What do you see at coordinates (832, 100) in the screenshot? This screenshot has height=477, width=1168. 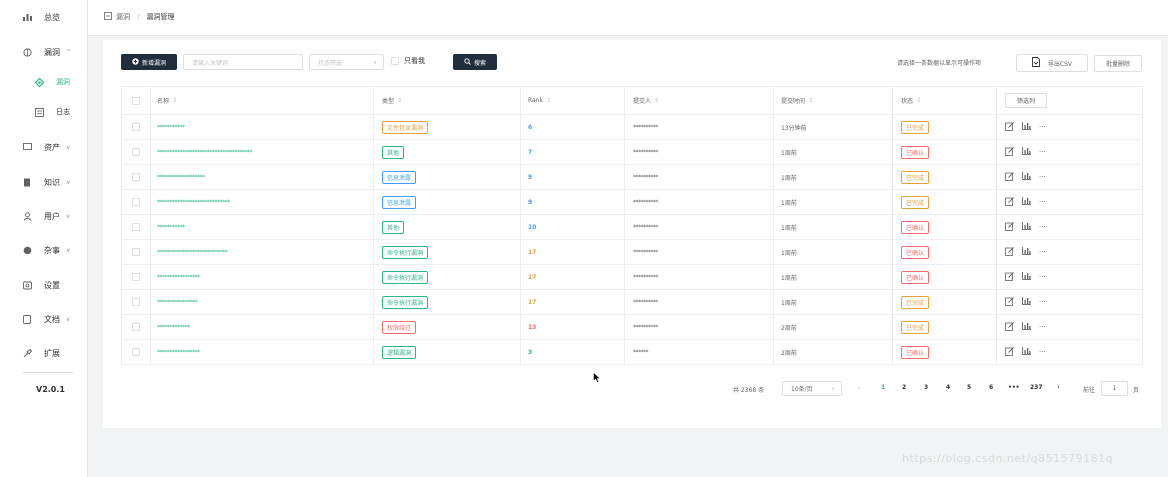 I see `header-time: 提交时间 ⇕` at bounding box center [832, 100].